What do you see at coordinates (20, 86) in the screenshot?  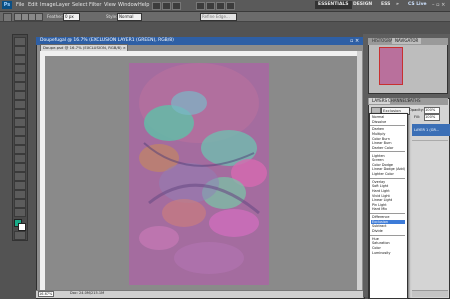 I see `eyedropper-tool-icon` at bounding box center [20, 86].